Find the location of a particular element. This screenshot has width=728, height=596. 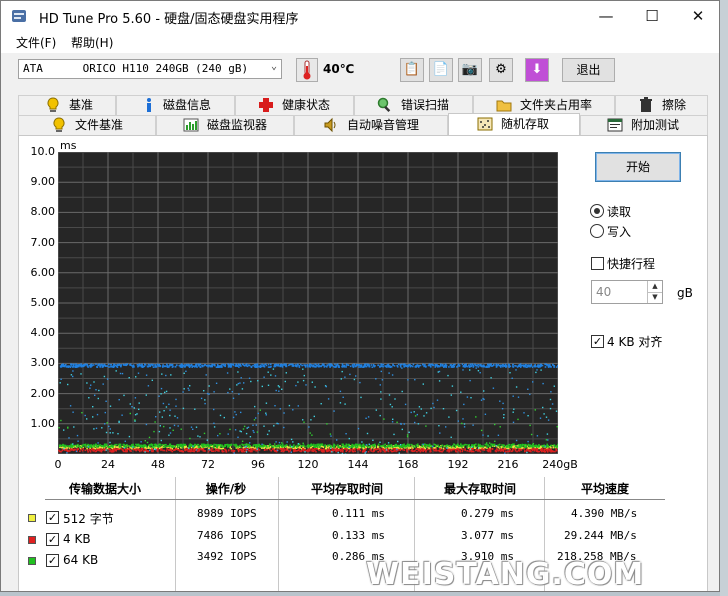

tab-erase: 擦除 is located at coordinates (661, 105).